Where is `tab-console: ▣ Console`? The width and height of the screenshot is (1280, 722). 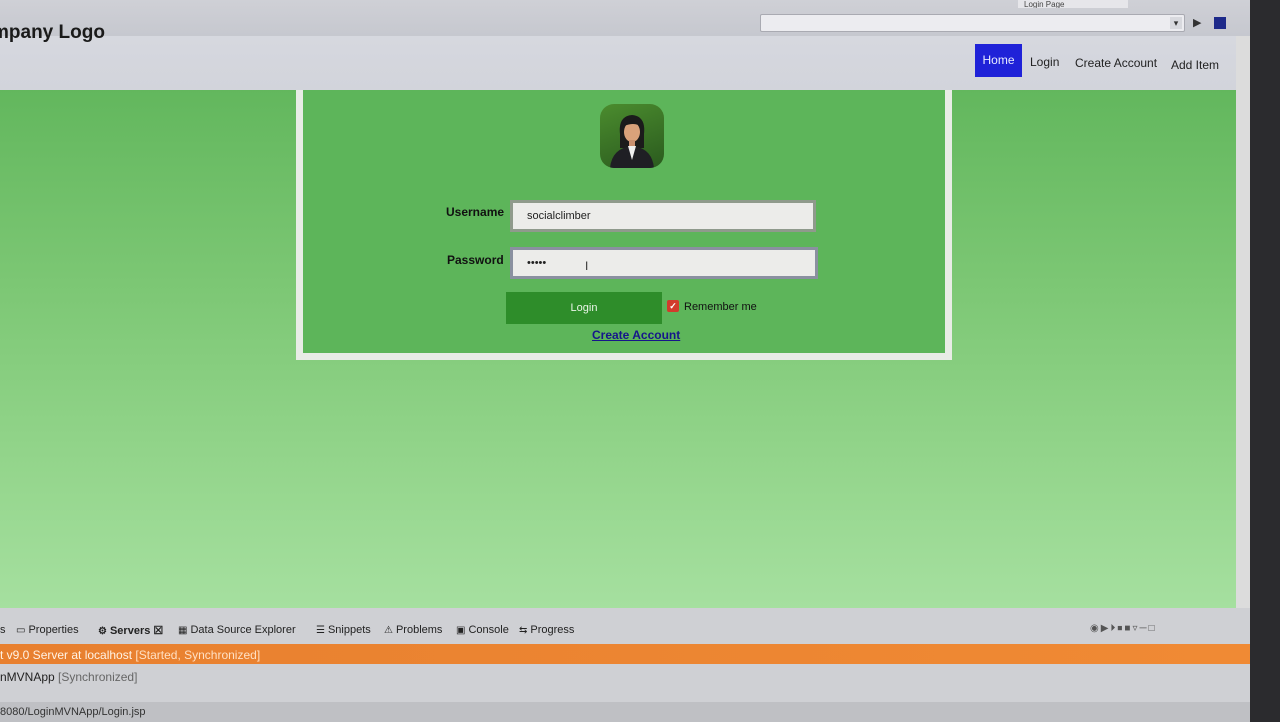
tab-console: ▣ Console is located at coordinates (482, 630).